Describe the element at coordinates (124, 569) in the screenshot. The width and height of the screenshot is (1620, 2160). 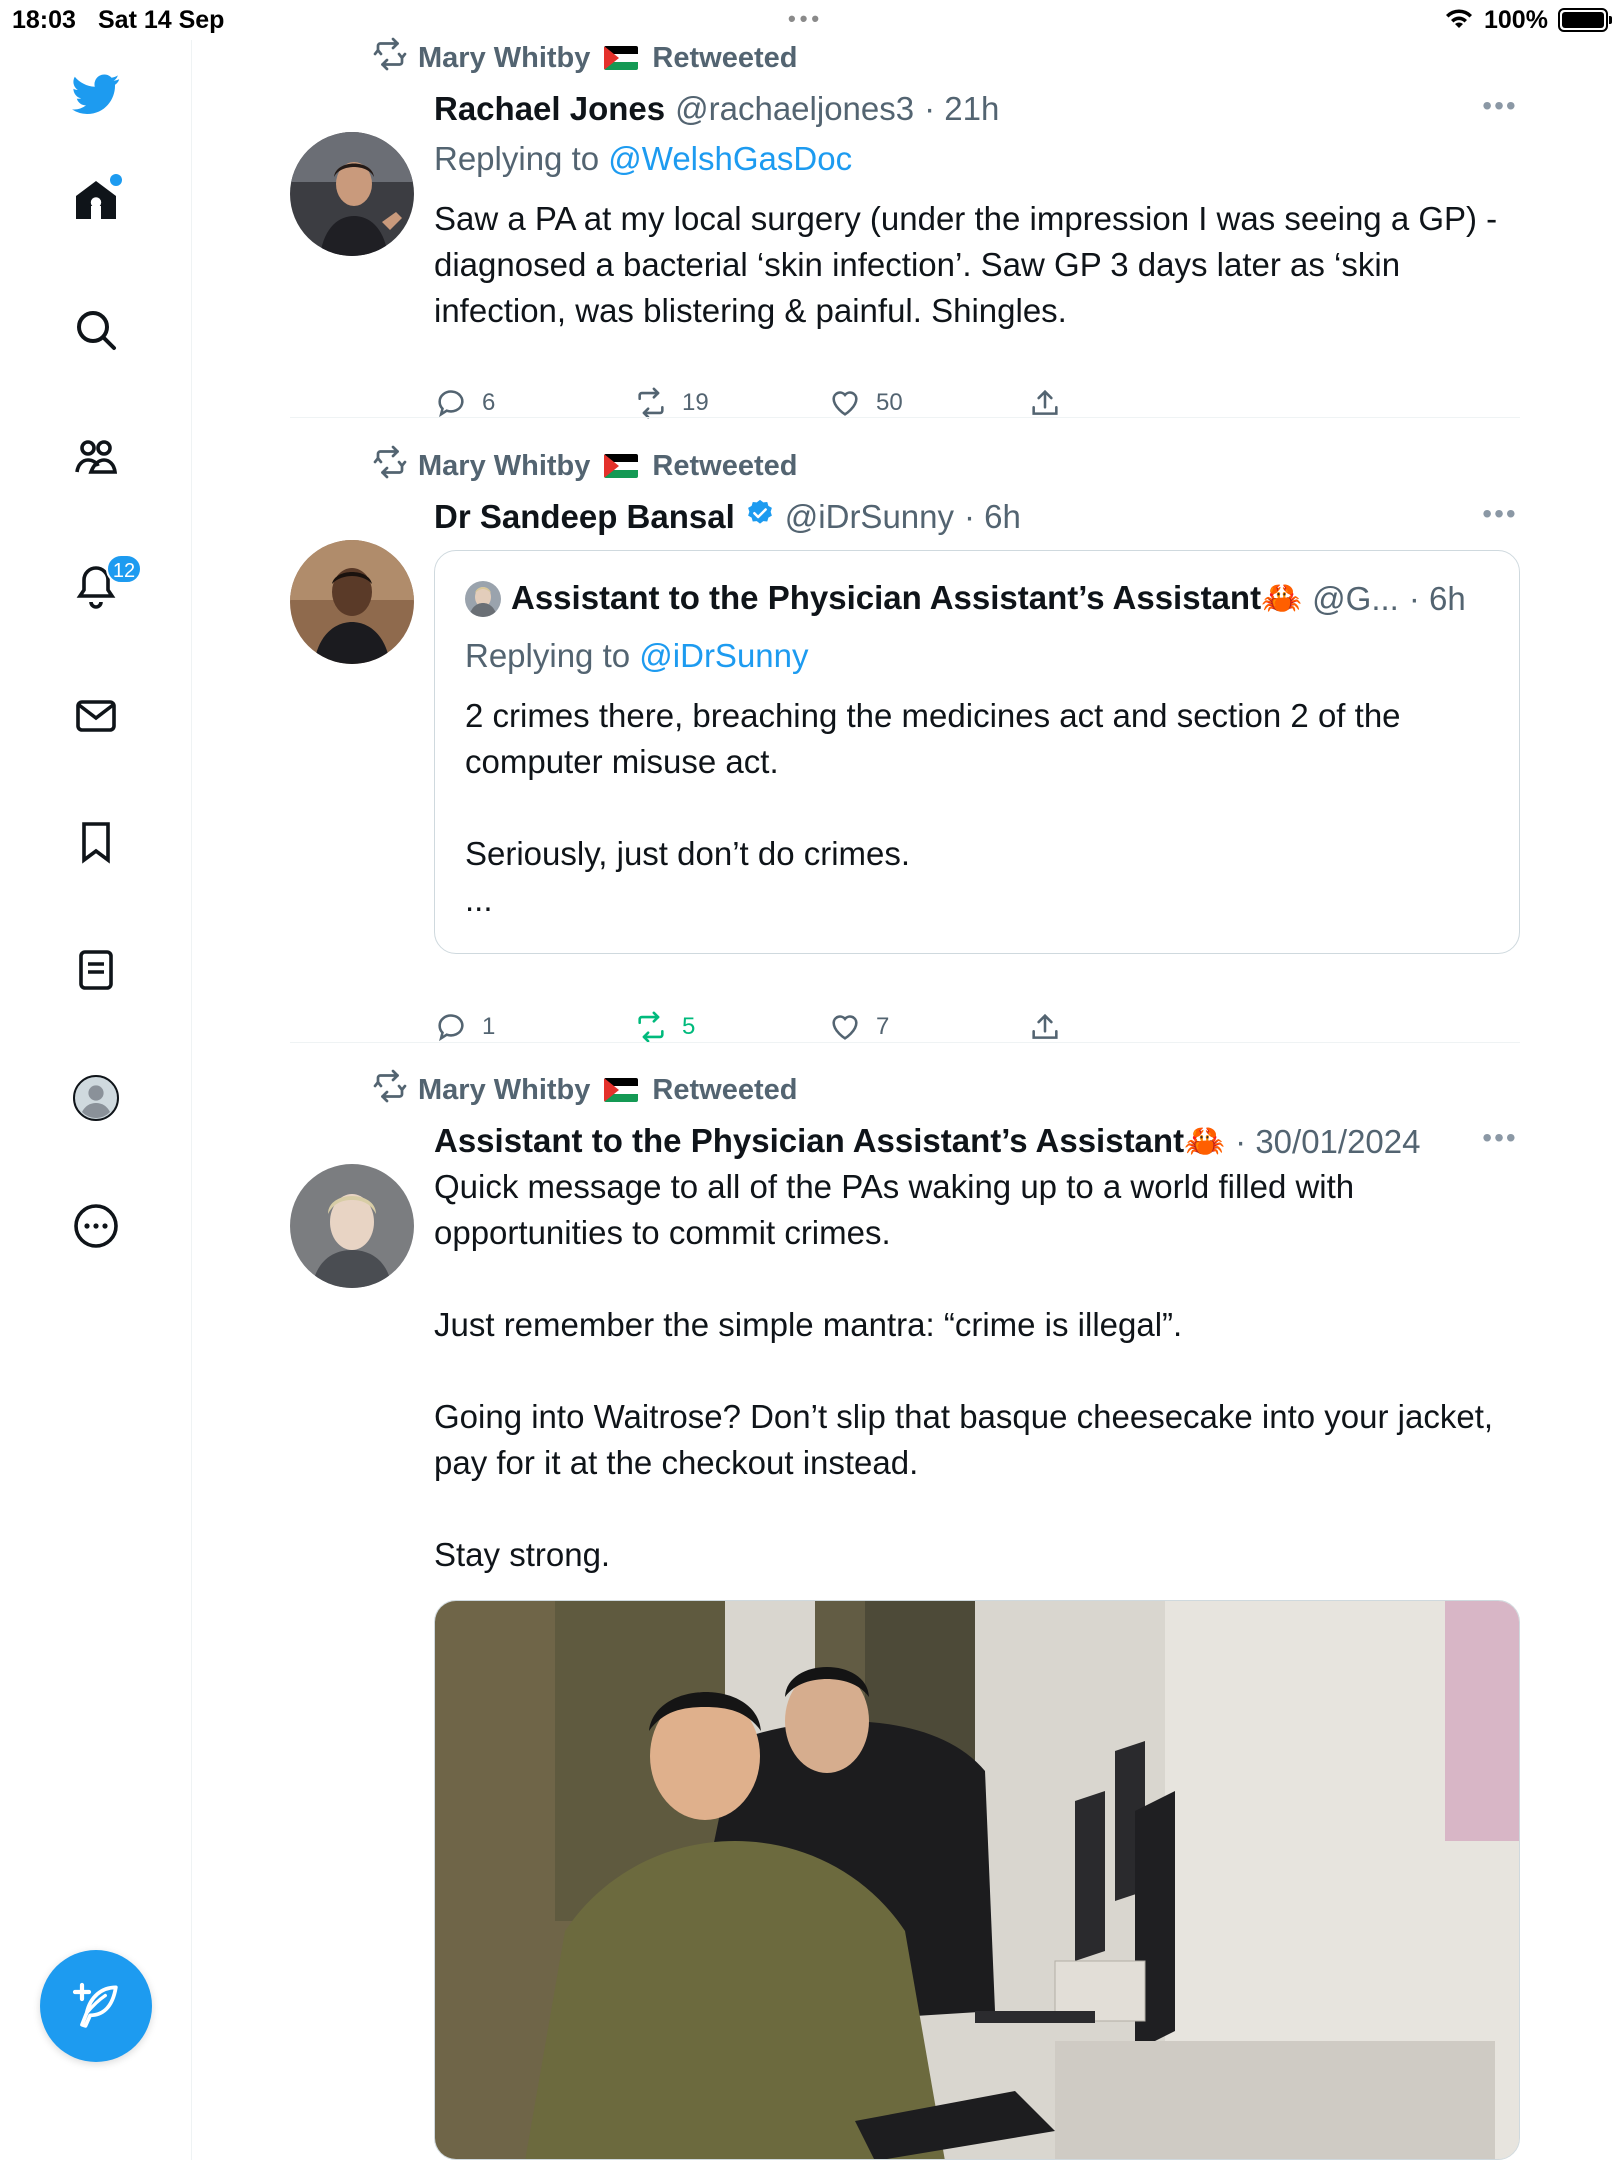
I see `notification-count-badge: 12` at that location.